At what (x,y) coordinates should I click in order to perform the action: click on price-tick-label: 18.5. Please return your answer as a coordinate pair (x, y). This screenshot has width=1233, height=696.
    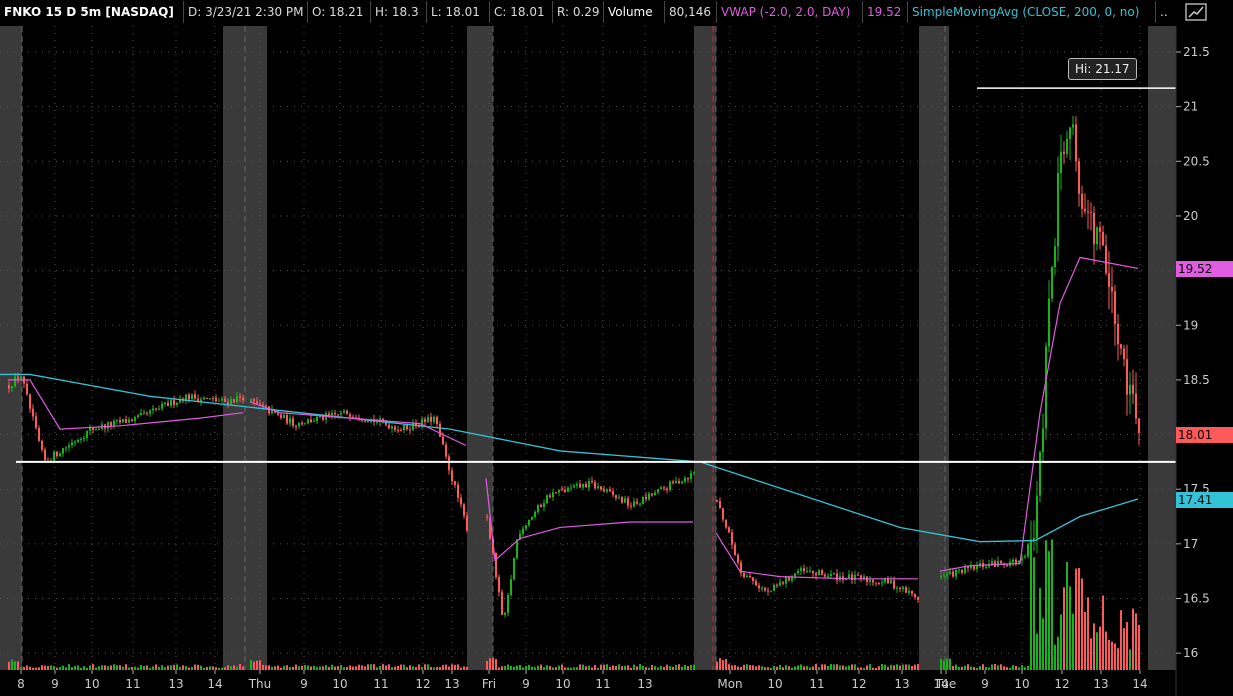
    Looking at the image, I should click on (1196, 380).